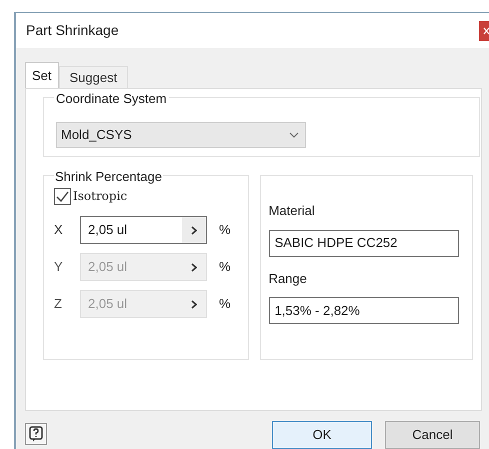 The image size is (489, 449). I want to click on text-field: SABIC HDPE CC252, so click(363, 243).